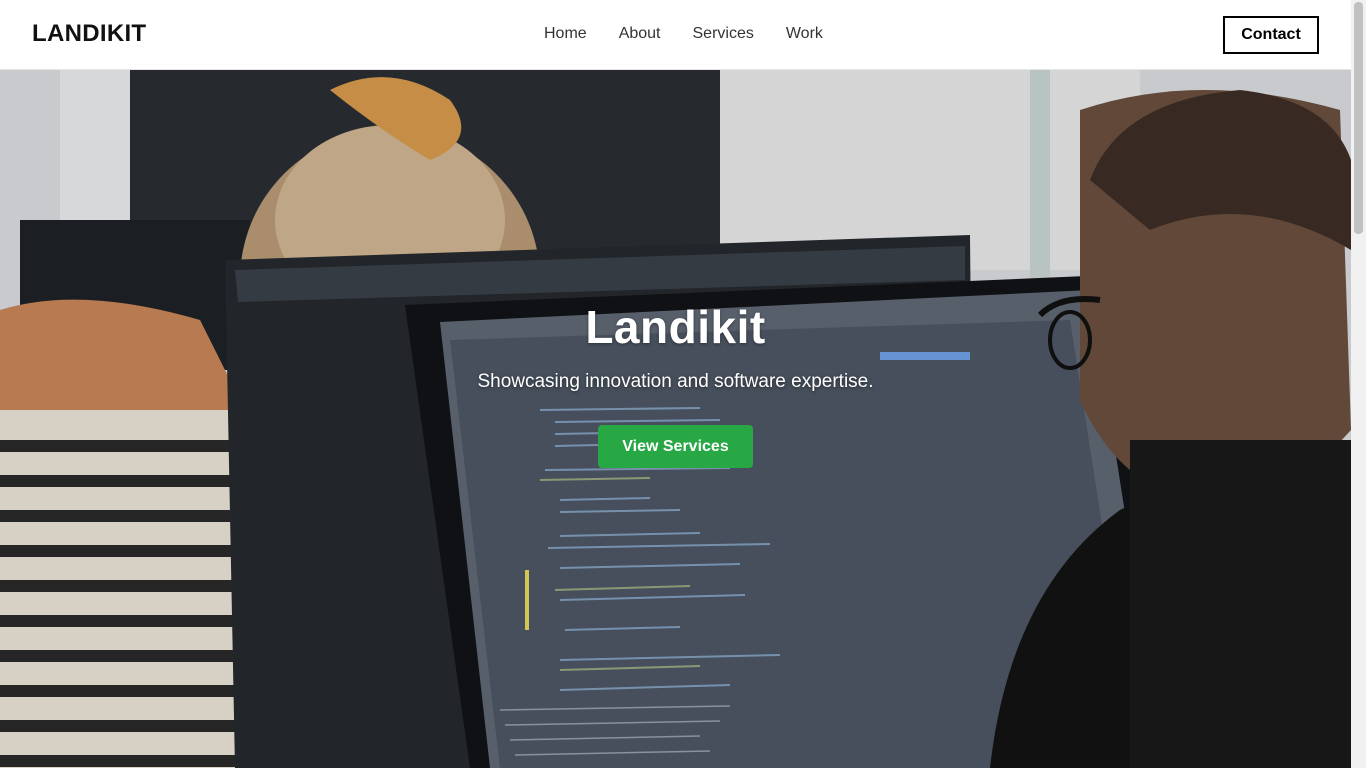 Image resolution: width=1366 pixels, height=768 pixels. I want to click on hero-title: Landikit, so click(675, 327).